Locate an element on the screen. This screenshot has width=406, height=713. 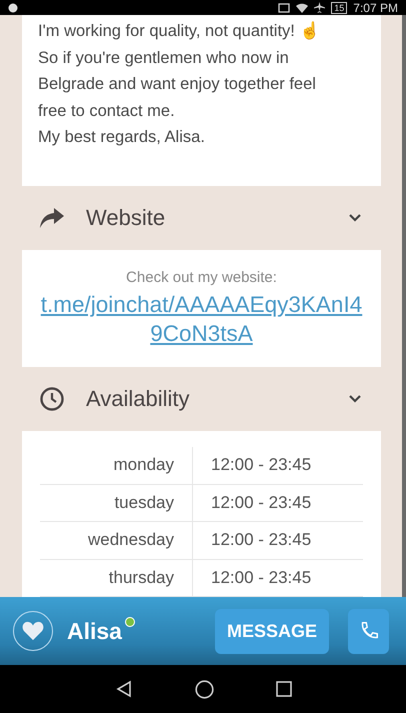
notification-dot-icon is located at coordinates (13, 7).